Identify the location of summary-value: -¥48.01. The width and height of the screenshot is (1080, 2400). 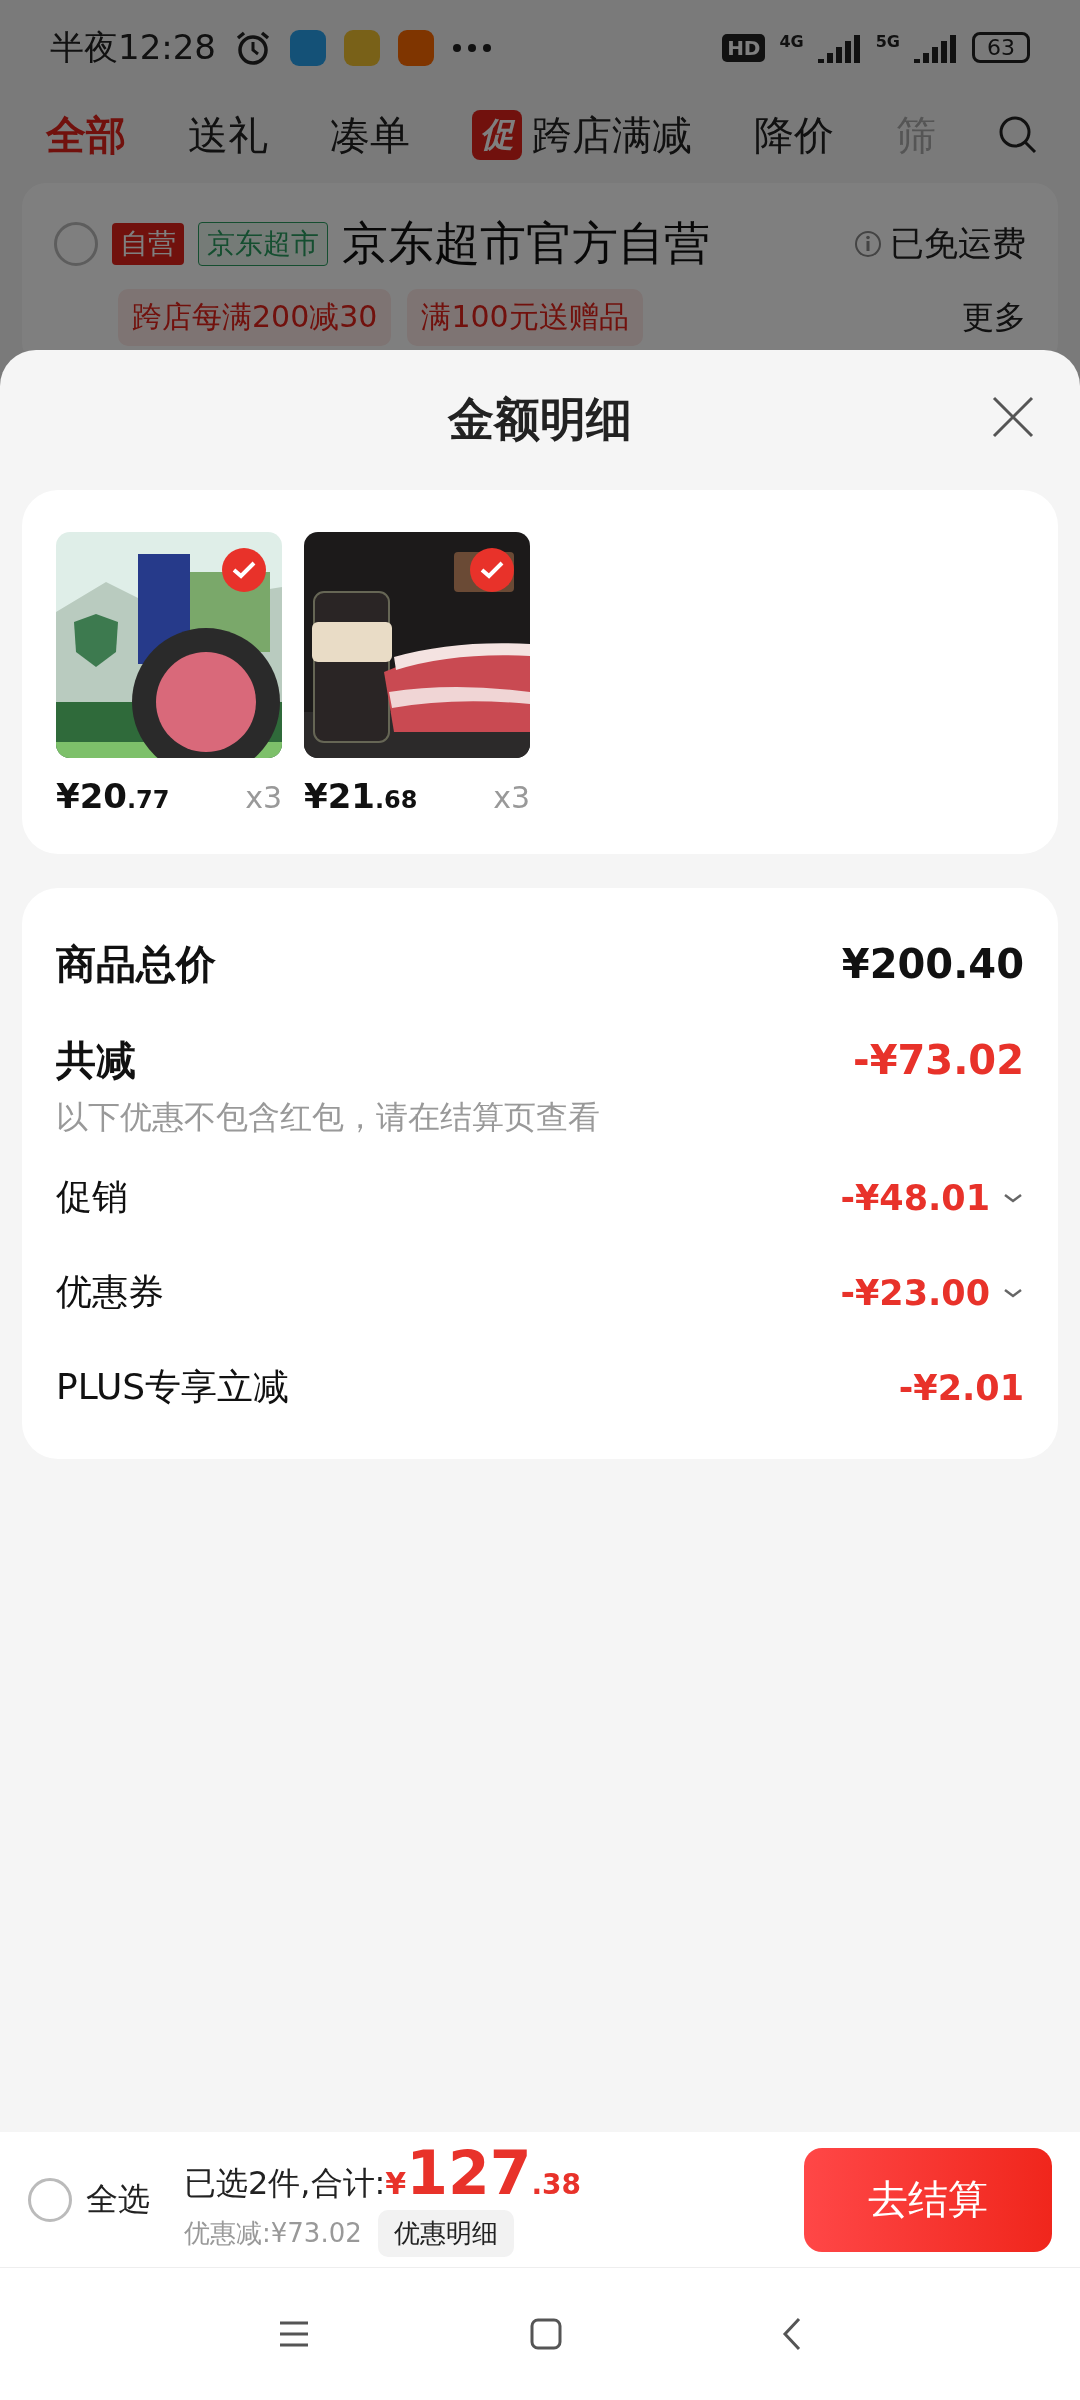
(915, 1197).